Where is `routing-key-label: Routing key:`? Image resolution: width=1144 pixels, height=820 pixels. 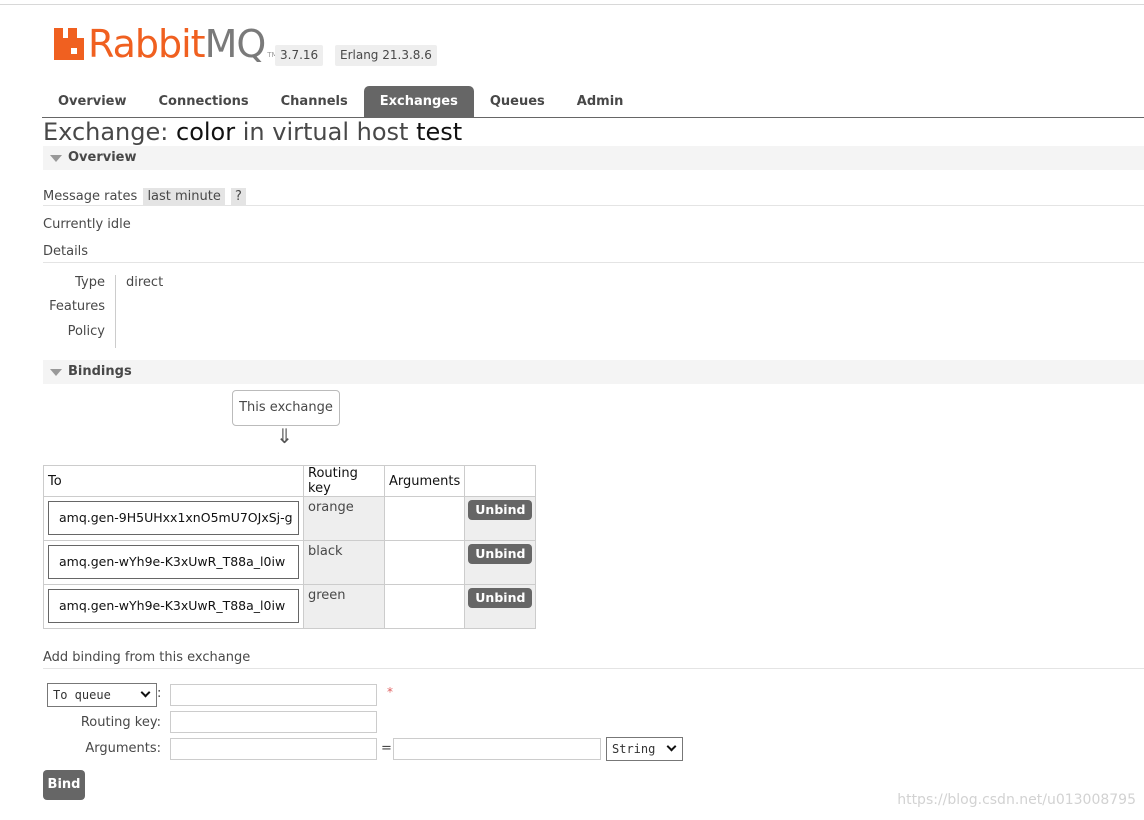 routing-key-label: Routing key: is located at coordinates (120, 722).